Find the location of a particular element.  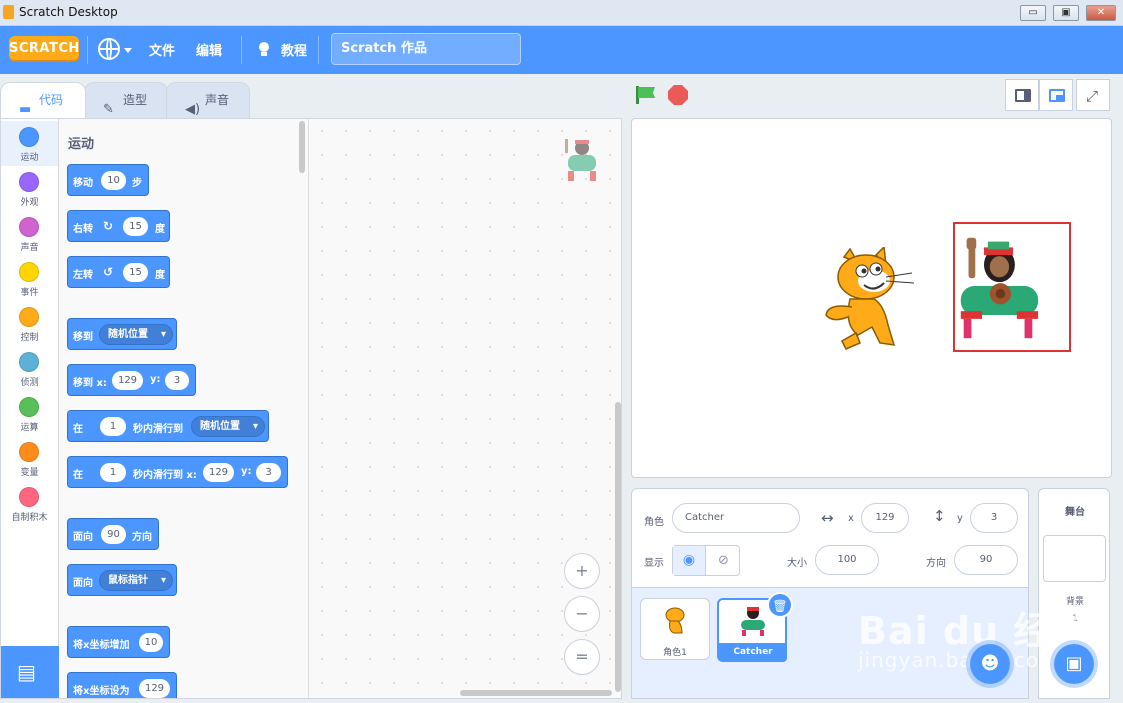

add-extension-button: ▤ is located at coordinates (30, 672).